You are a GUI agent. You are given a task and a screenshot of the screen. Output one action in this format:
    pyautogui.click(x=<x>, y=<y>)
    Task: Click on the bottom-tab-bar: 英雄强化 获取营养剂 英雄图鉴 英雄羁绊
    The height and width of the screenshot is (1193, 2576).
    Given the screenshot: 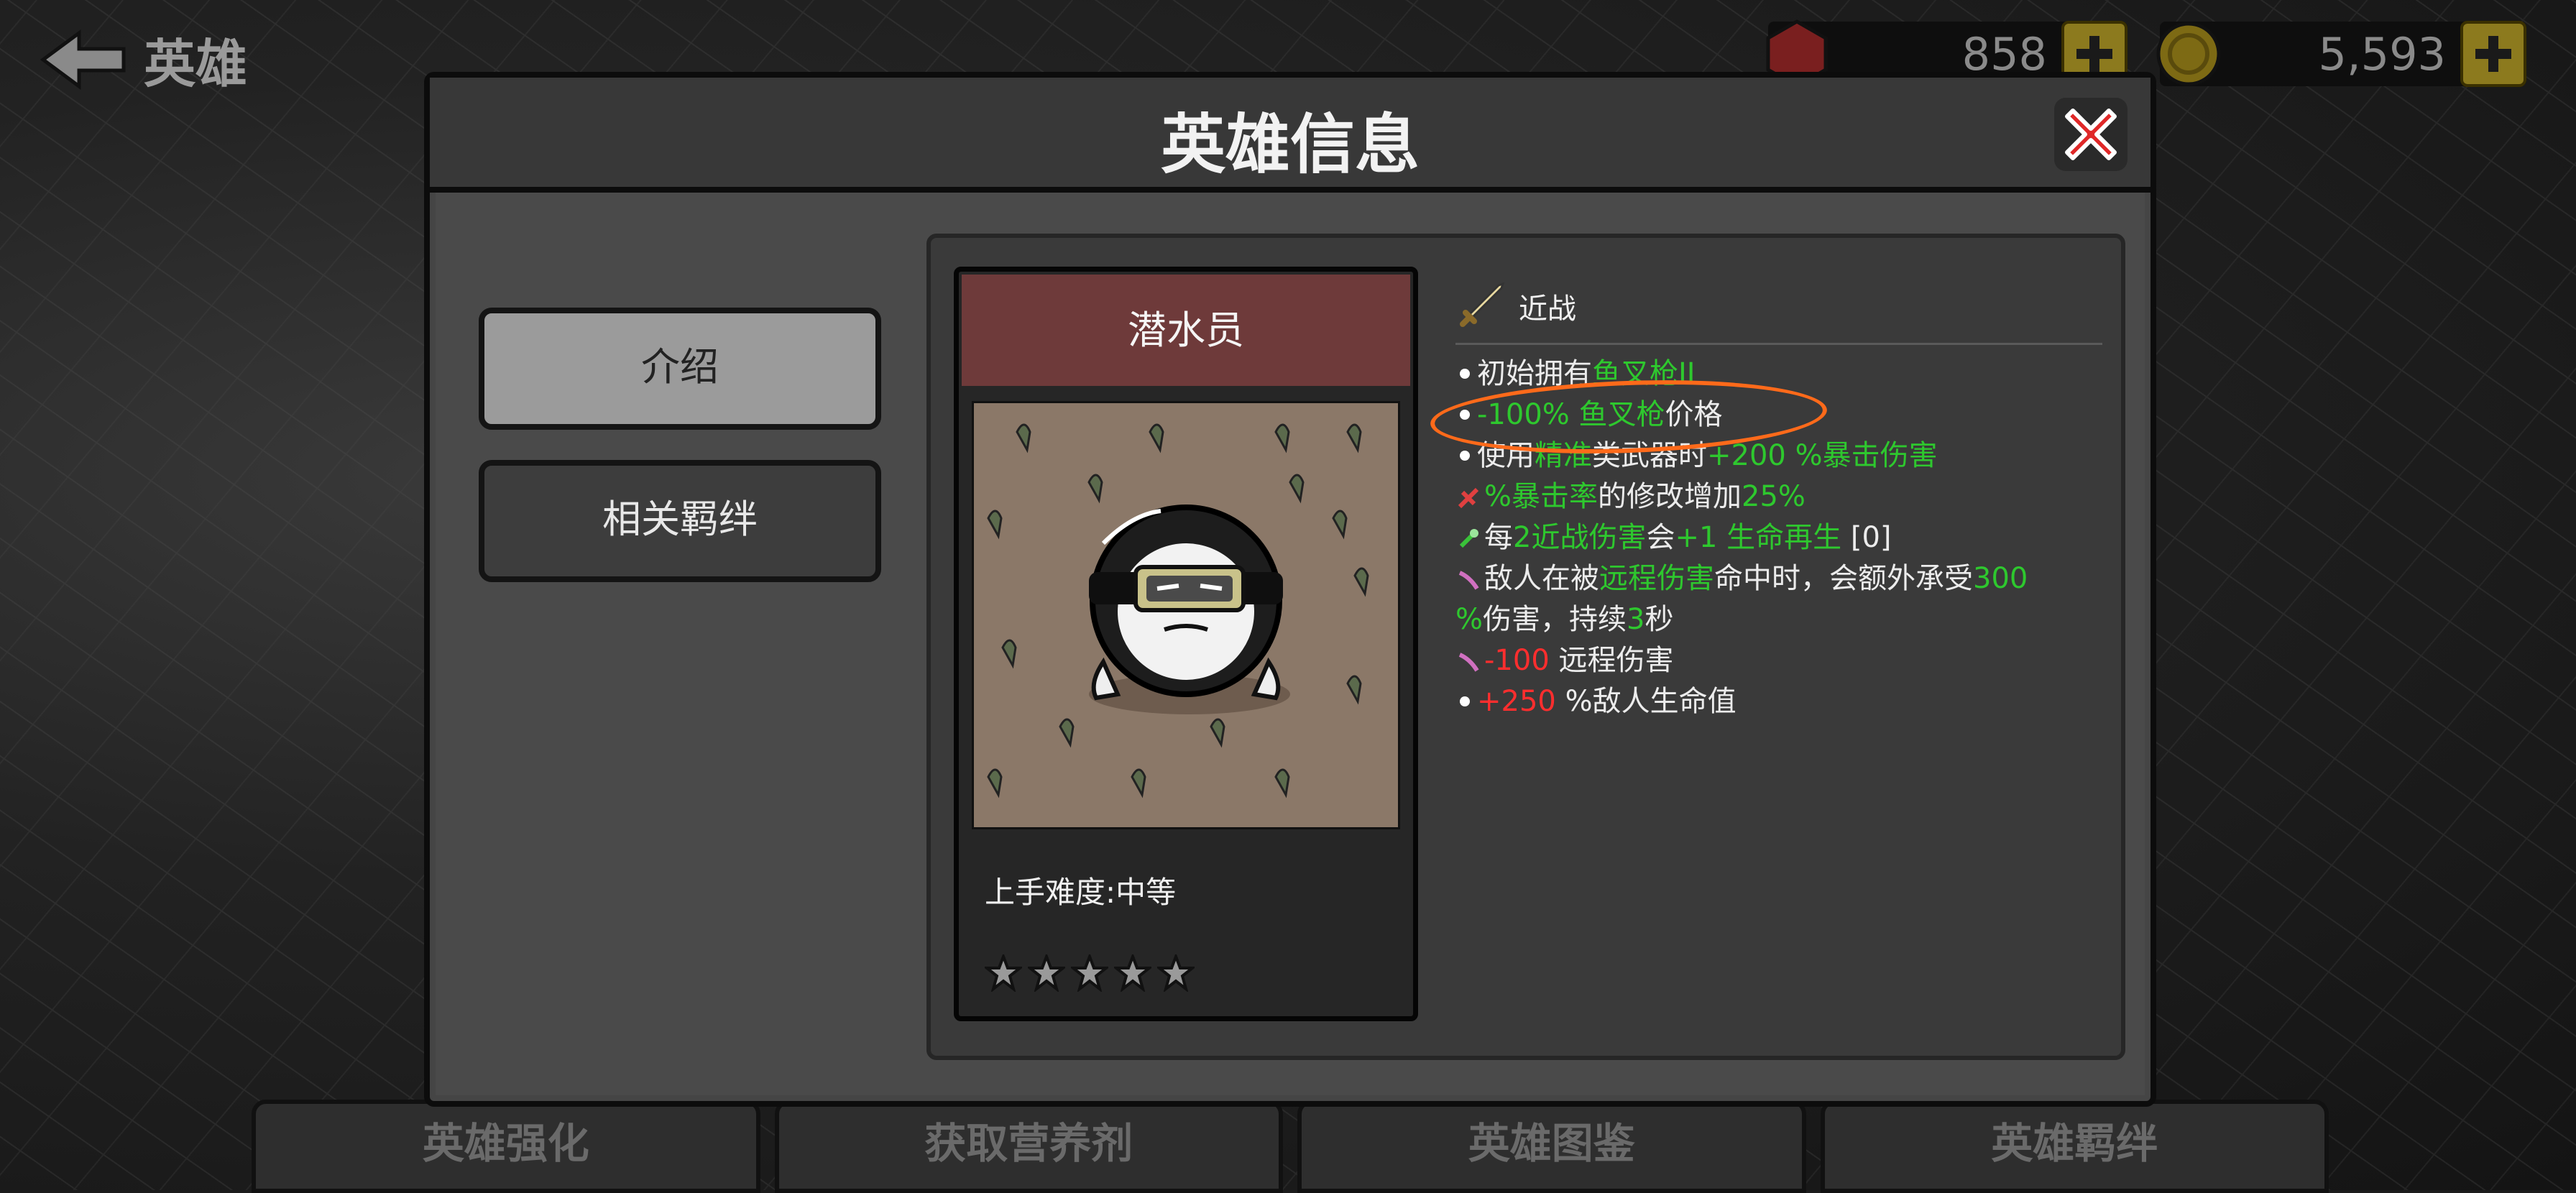 What is the action you would take?
    pyautogui.click(x=1290, y=1146)
    